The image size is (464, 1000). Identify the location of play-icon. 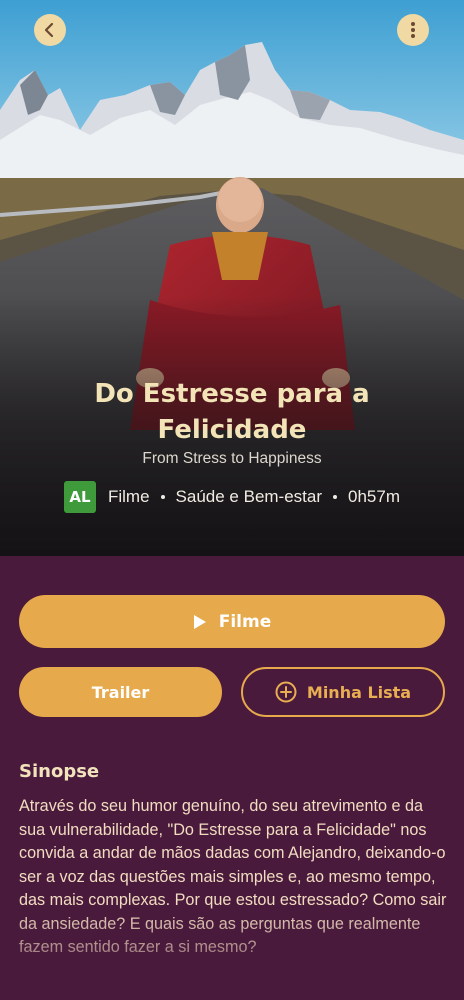
(199, 621).